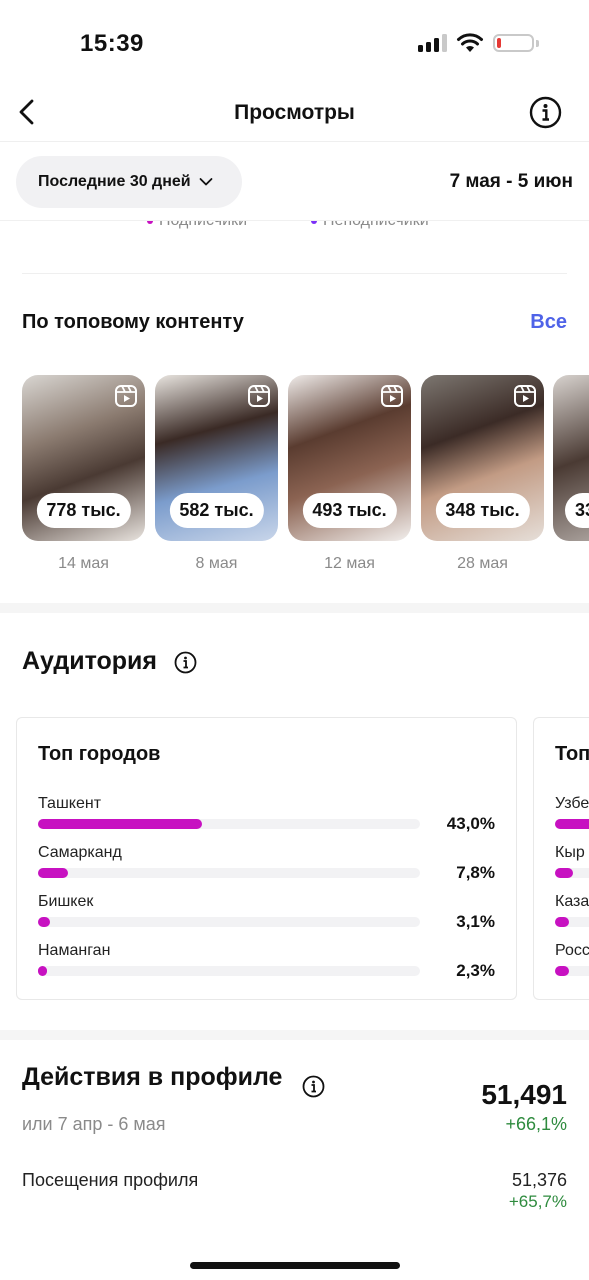 The height and width of the screenshot is (1280, 589). What do you see at coordinates (83, 458) in the screenshot?
I see `content-thumbnail: 778 тыс.` at bounding box center [83, 458].